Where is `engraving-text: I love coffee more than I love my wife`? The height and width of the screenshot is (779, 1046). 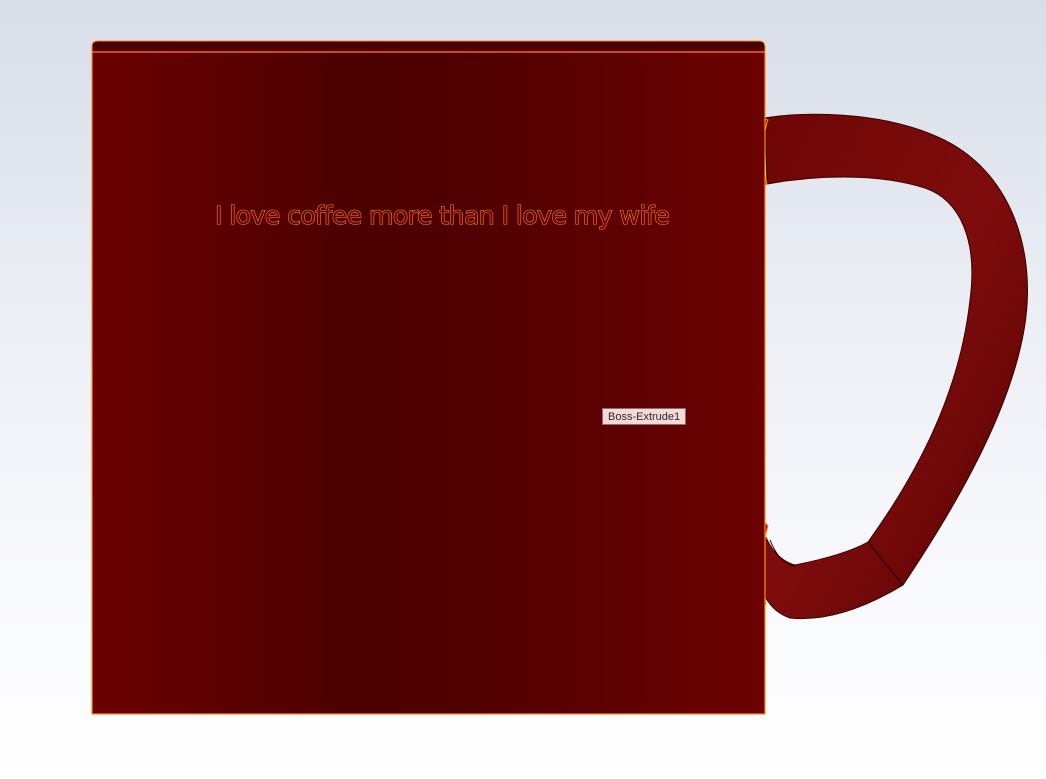 engraving-text: I love coffee more than I love my wife is located at coordinates (442, 215).